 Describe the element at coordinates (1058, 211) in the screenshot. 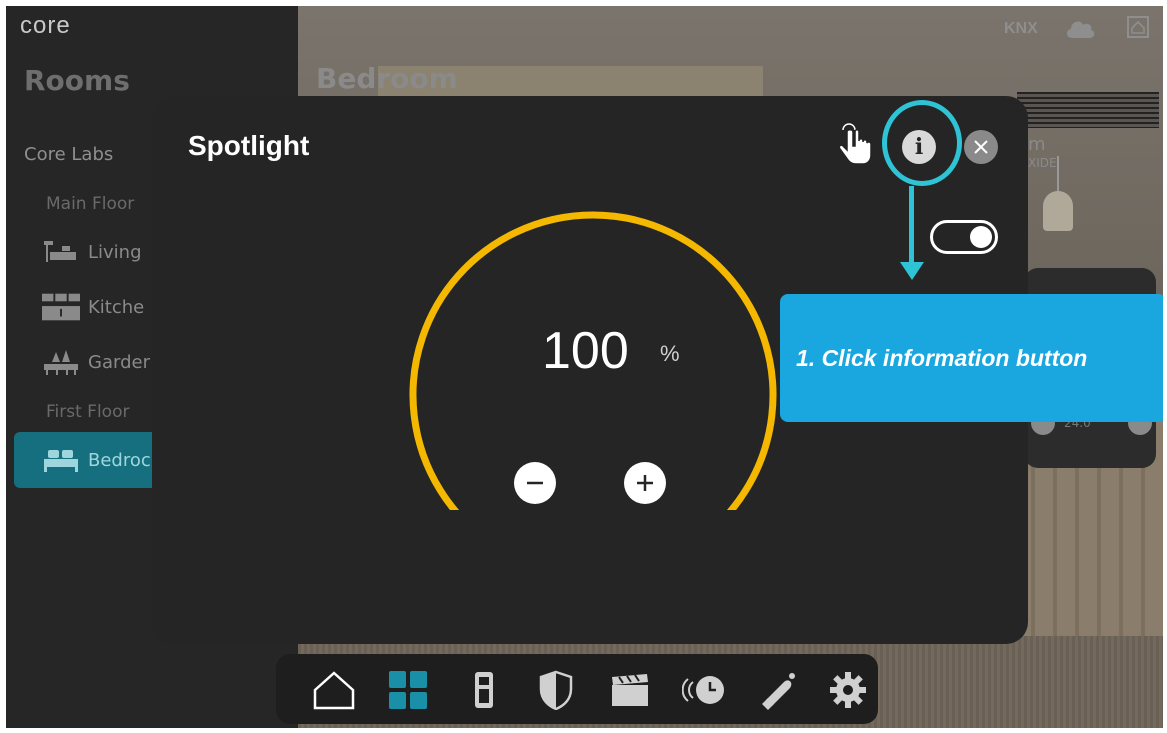

I see `pendant-lamp` at that location.